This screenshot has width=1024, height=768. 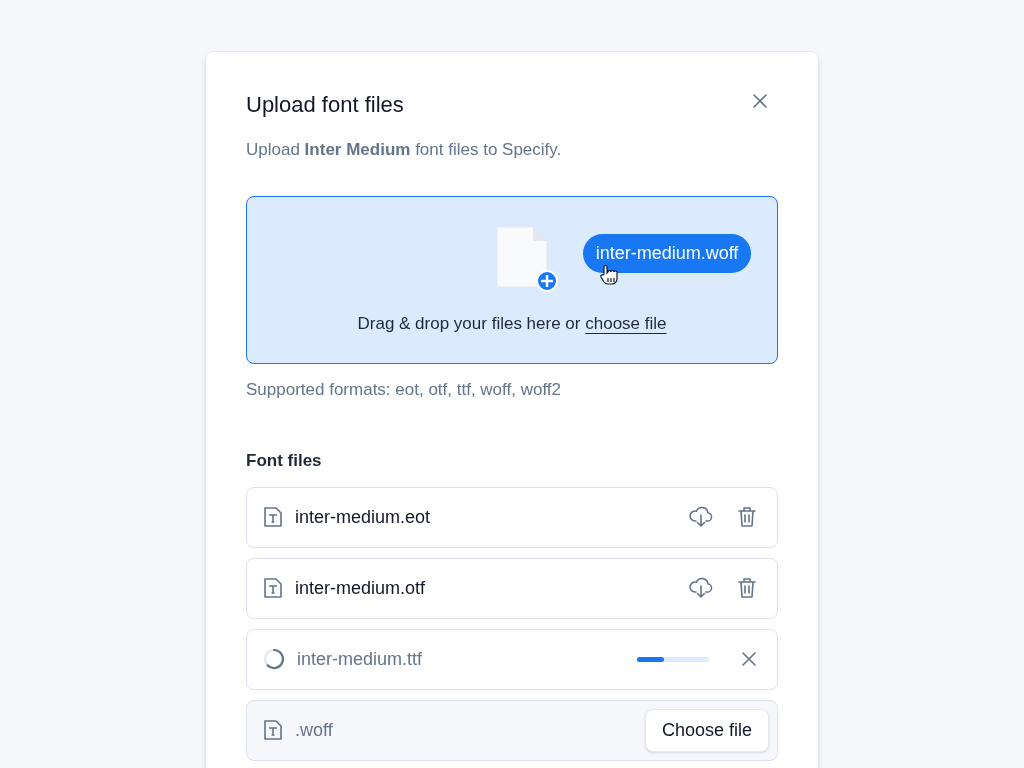 What do you see at coordinates (360, 659) in the screenshot?
I see `file-name: inter-medium.ttf` at bounding box center [360, 659].